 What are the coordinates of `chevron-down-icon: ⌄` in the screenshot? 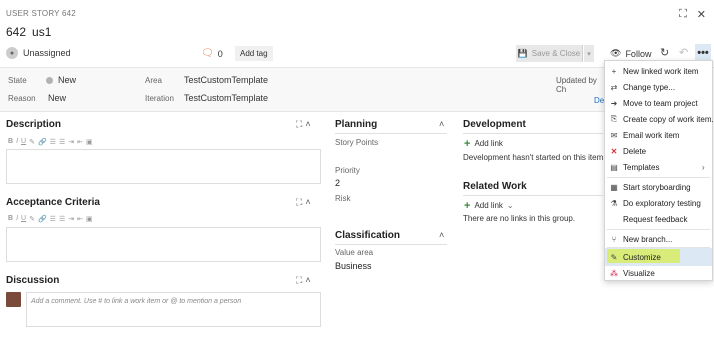 It's located at (510, 205).